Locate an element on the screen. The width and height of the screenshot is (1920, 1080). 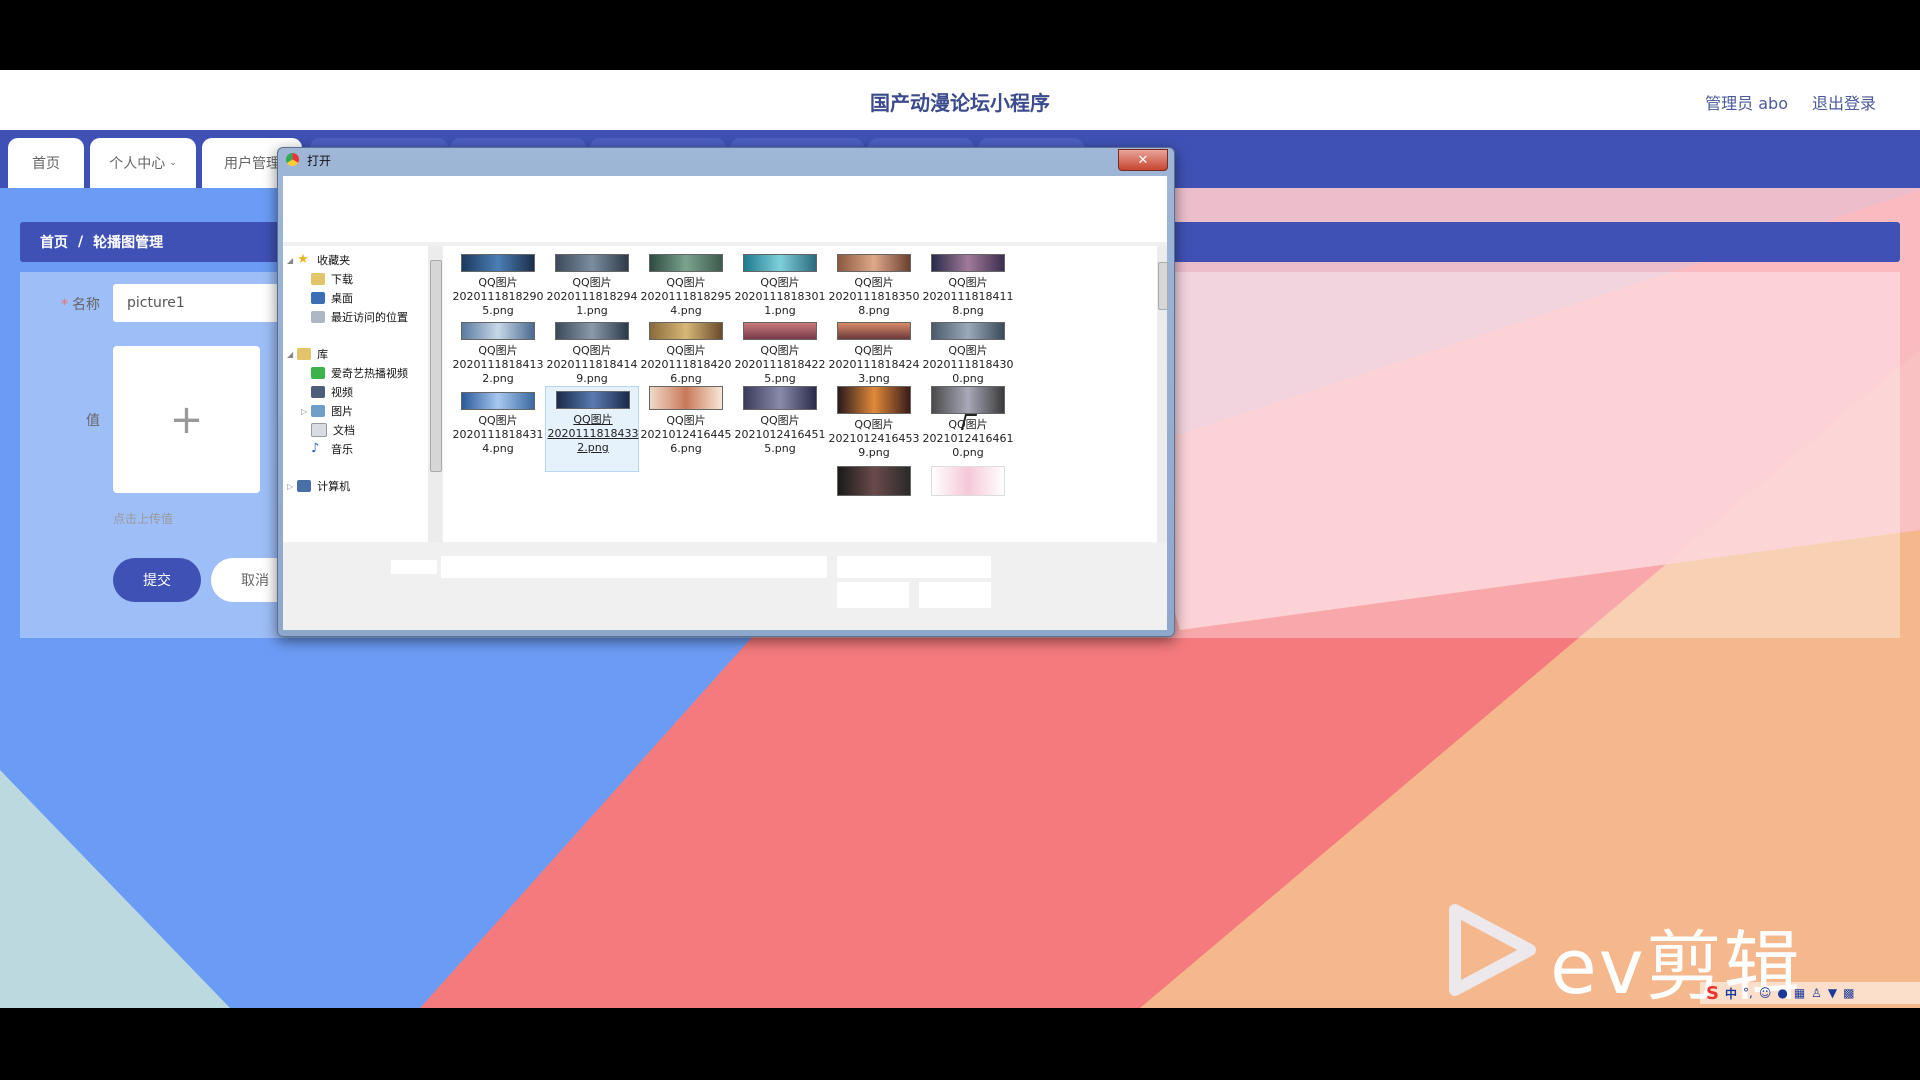
library-icon is located at coordinates (304, 354).